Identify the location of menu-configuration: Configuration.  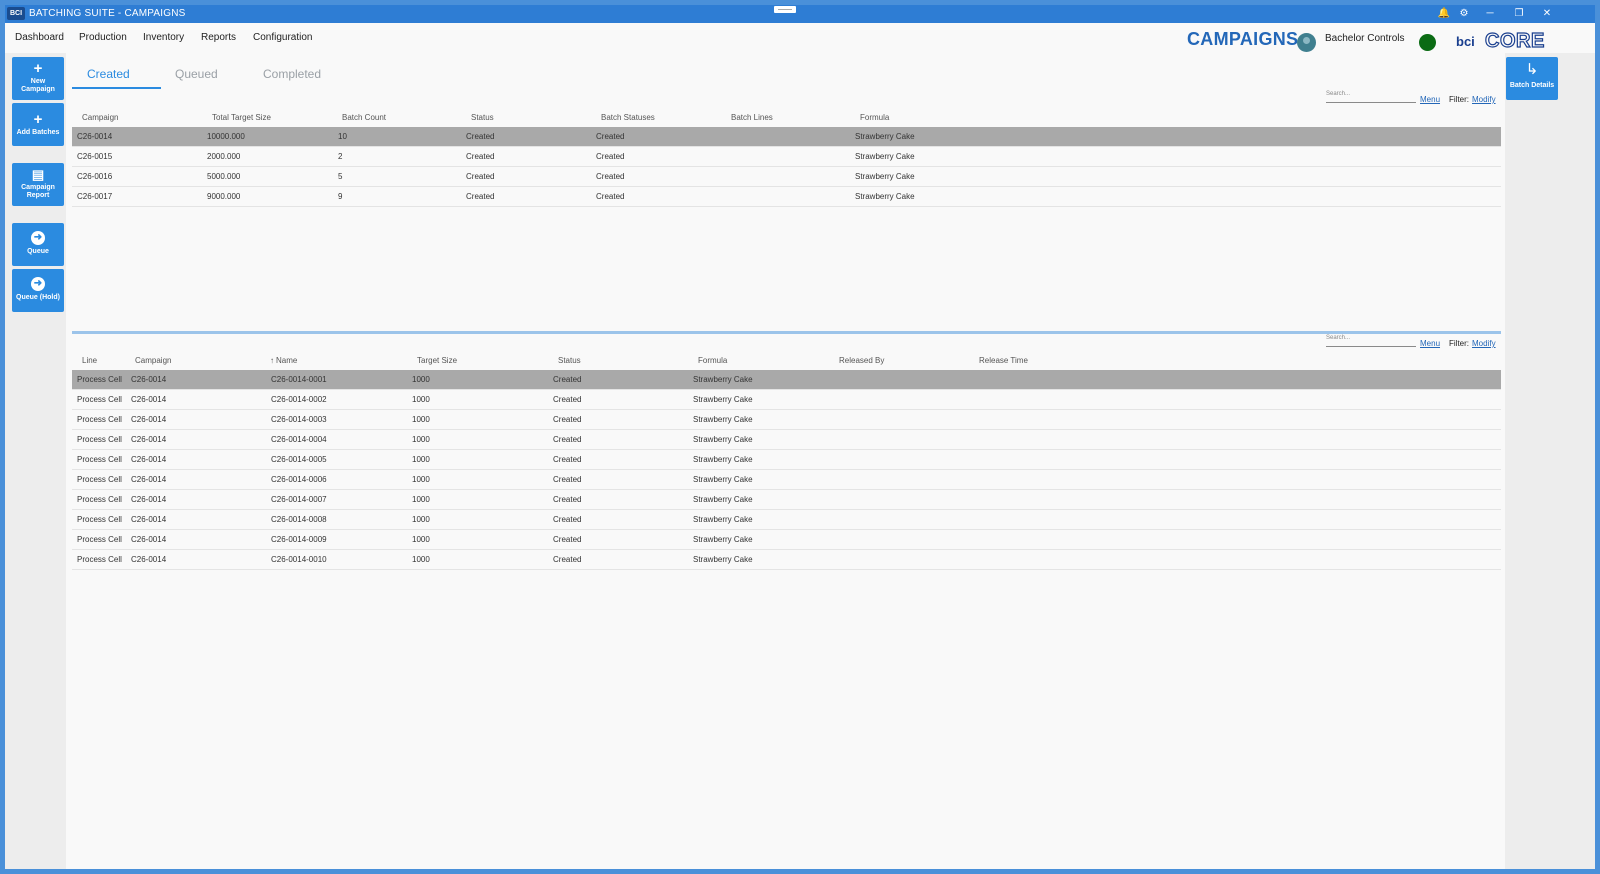
(282, 37).